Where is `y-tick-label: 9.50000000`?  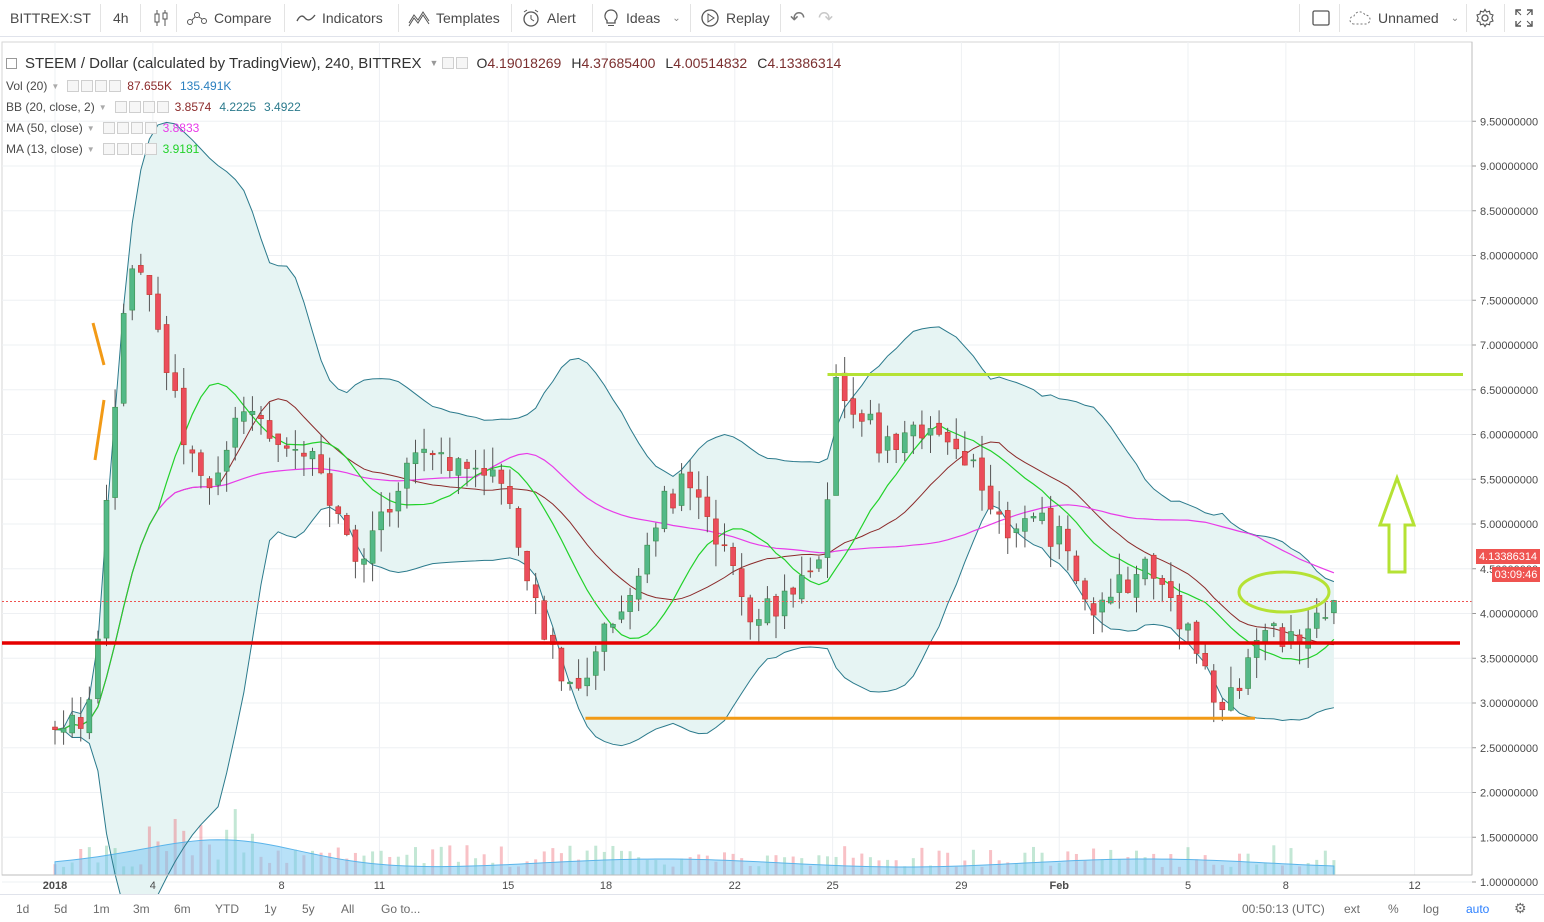 y-tick-label: 9.50000000 is located at coordinates (1509, 122).